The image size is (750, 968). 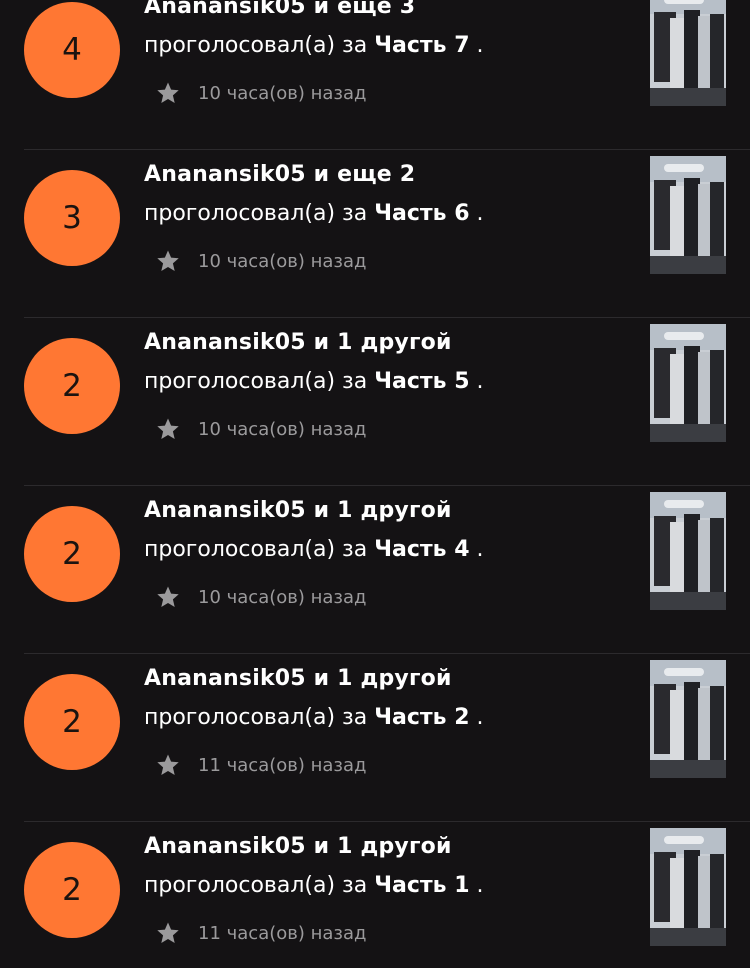 I want to click on part-link: Часть 1, so click(x=421, y=885).